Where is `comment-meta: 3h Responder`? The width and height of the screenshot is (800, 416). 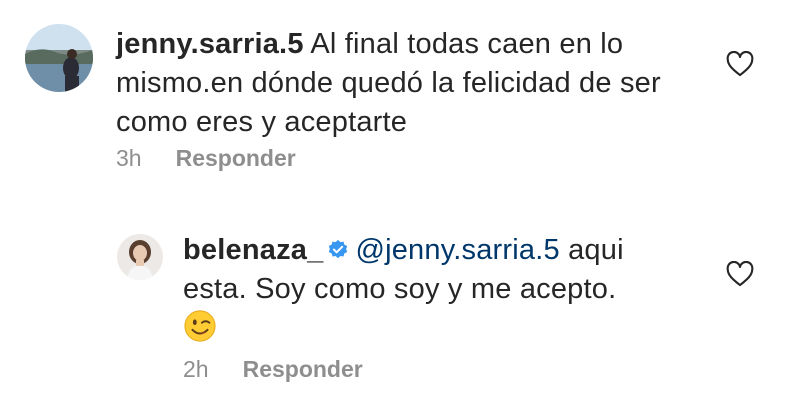
comment-meta: 3h Responder is located at coordinates (206, 158).